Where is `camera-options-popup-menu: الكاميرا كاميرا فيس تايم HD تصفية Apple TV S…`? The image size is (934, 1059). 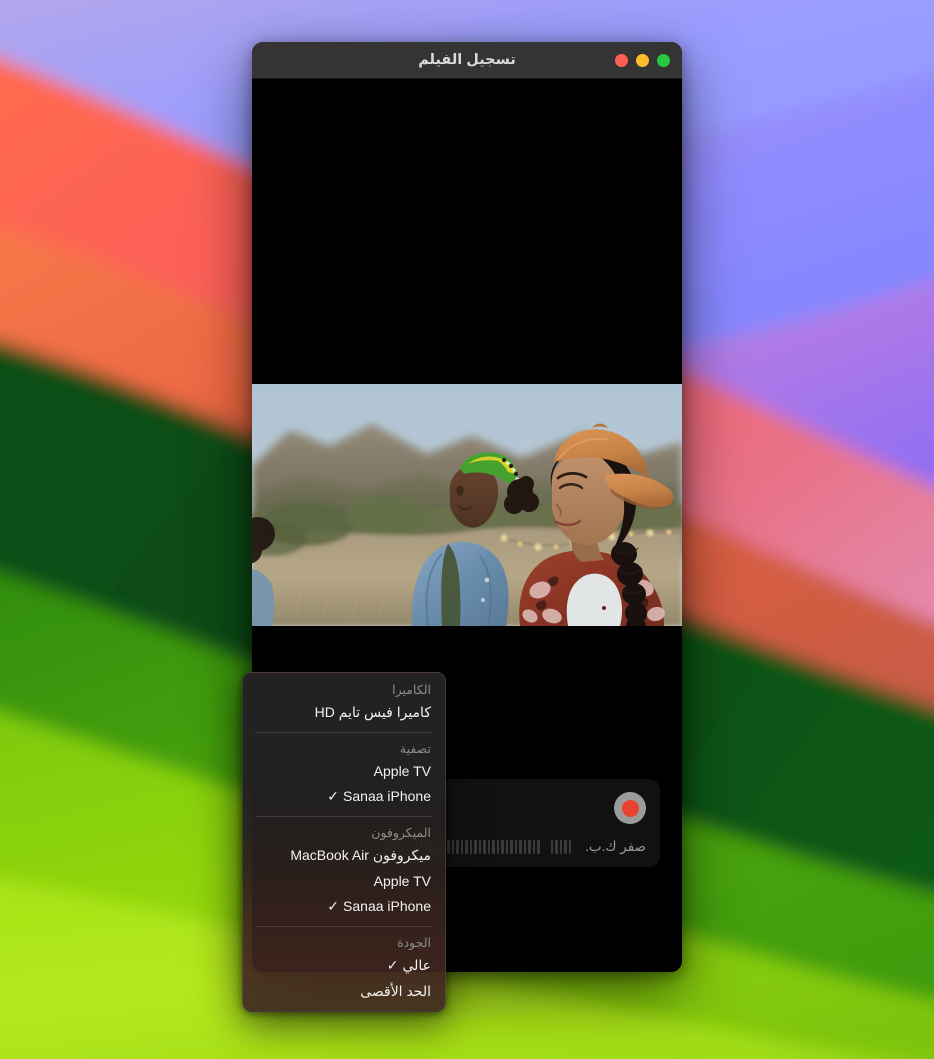 camera-options-popup-menu: الكاميرا كاميرا فيس تايم HD تصفية Apple TV S… is located at coordinates (344, 842).